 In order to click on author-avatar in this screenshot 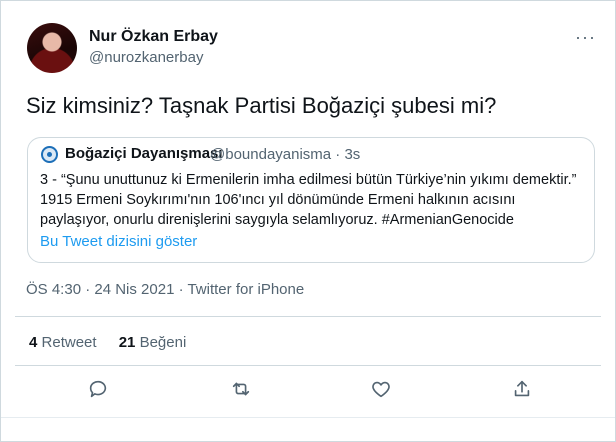, I will do `click(52, 48)`.